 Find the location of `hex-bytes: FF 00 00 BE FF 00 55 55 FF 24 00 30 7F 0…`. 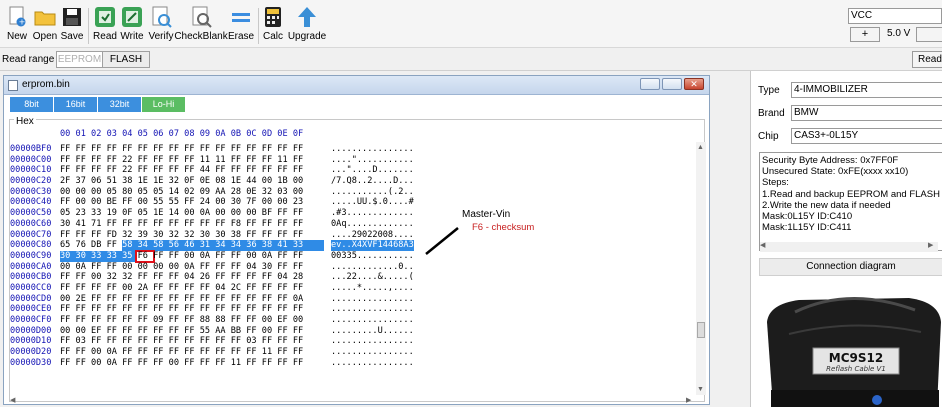

hex-bytes: FF 00 00 BE FF 00 55 55 FF 24 00 30 7F 0… is located at coordinates (181, 202).